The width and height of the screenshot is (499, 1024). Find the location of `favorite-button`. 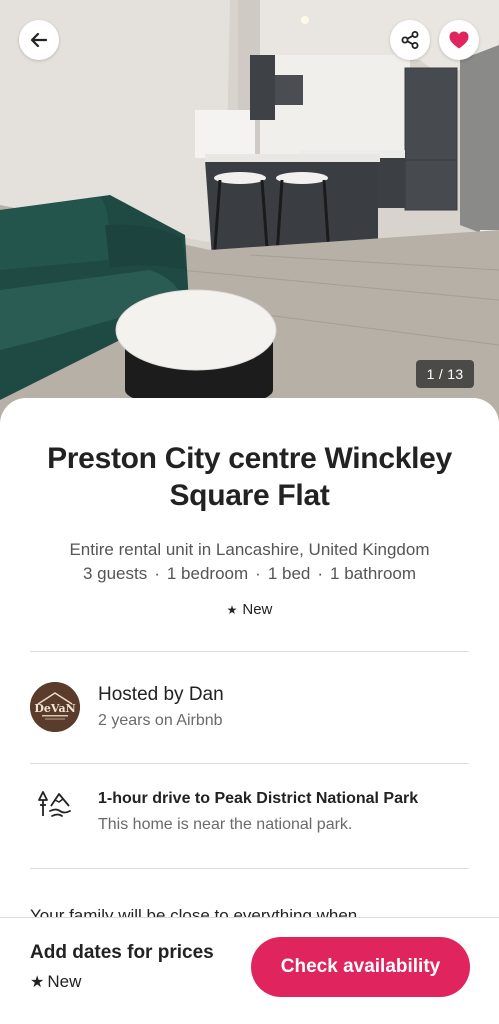

favorite-button is located at coordinates (459, 40).